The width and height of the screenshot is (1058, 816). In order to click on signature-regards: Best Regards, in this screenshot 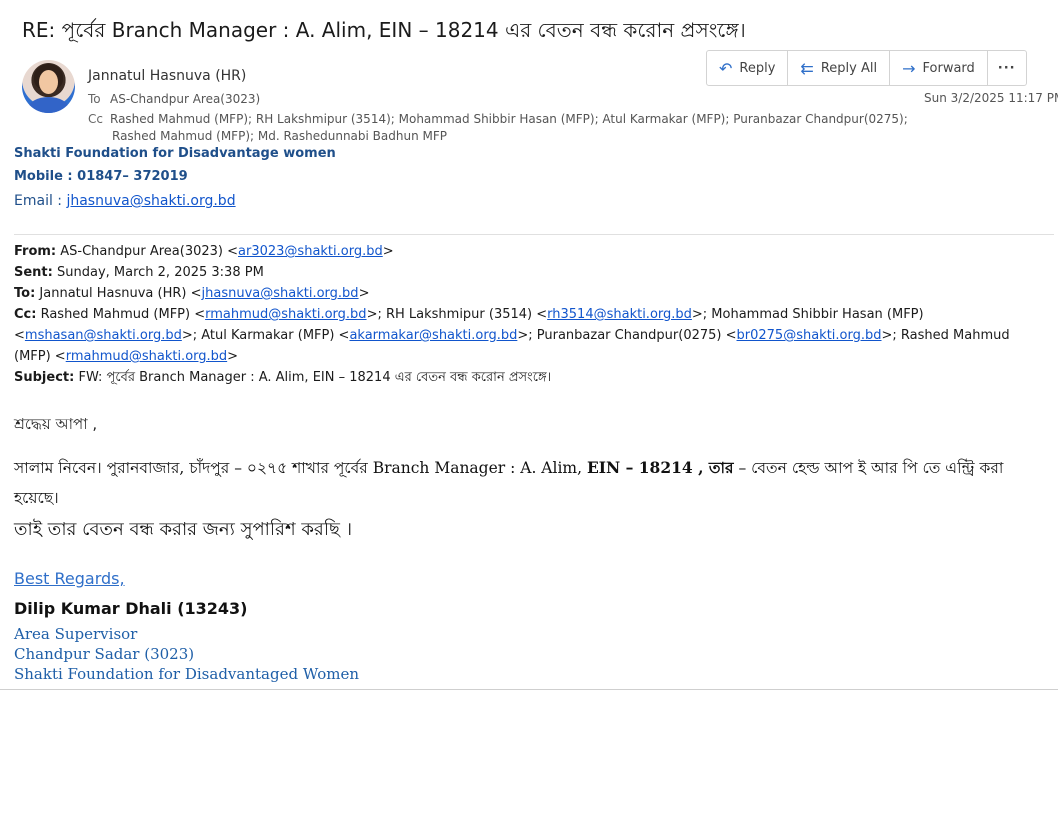, I will do `click(69, 578)`.